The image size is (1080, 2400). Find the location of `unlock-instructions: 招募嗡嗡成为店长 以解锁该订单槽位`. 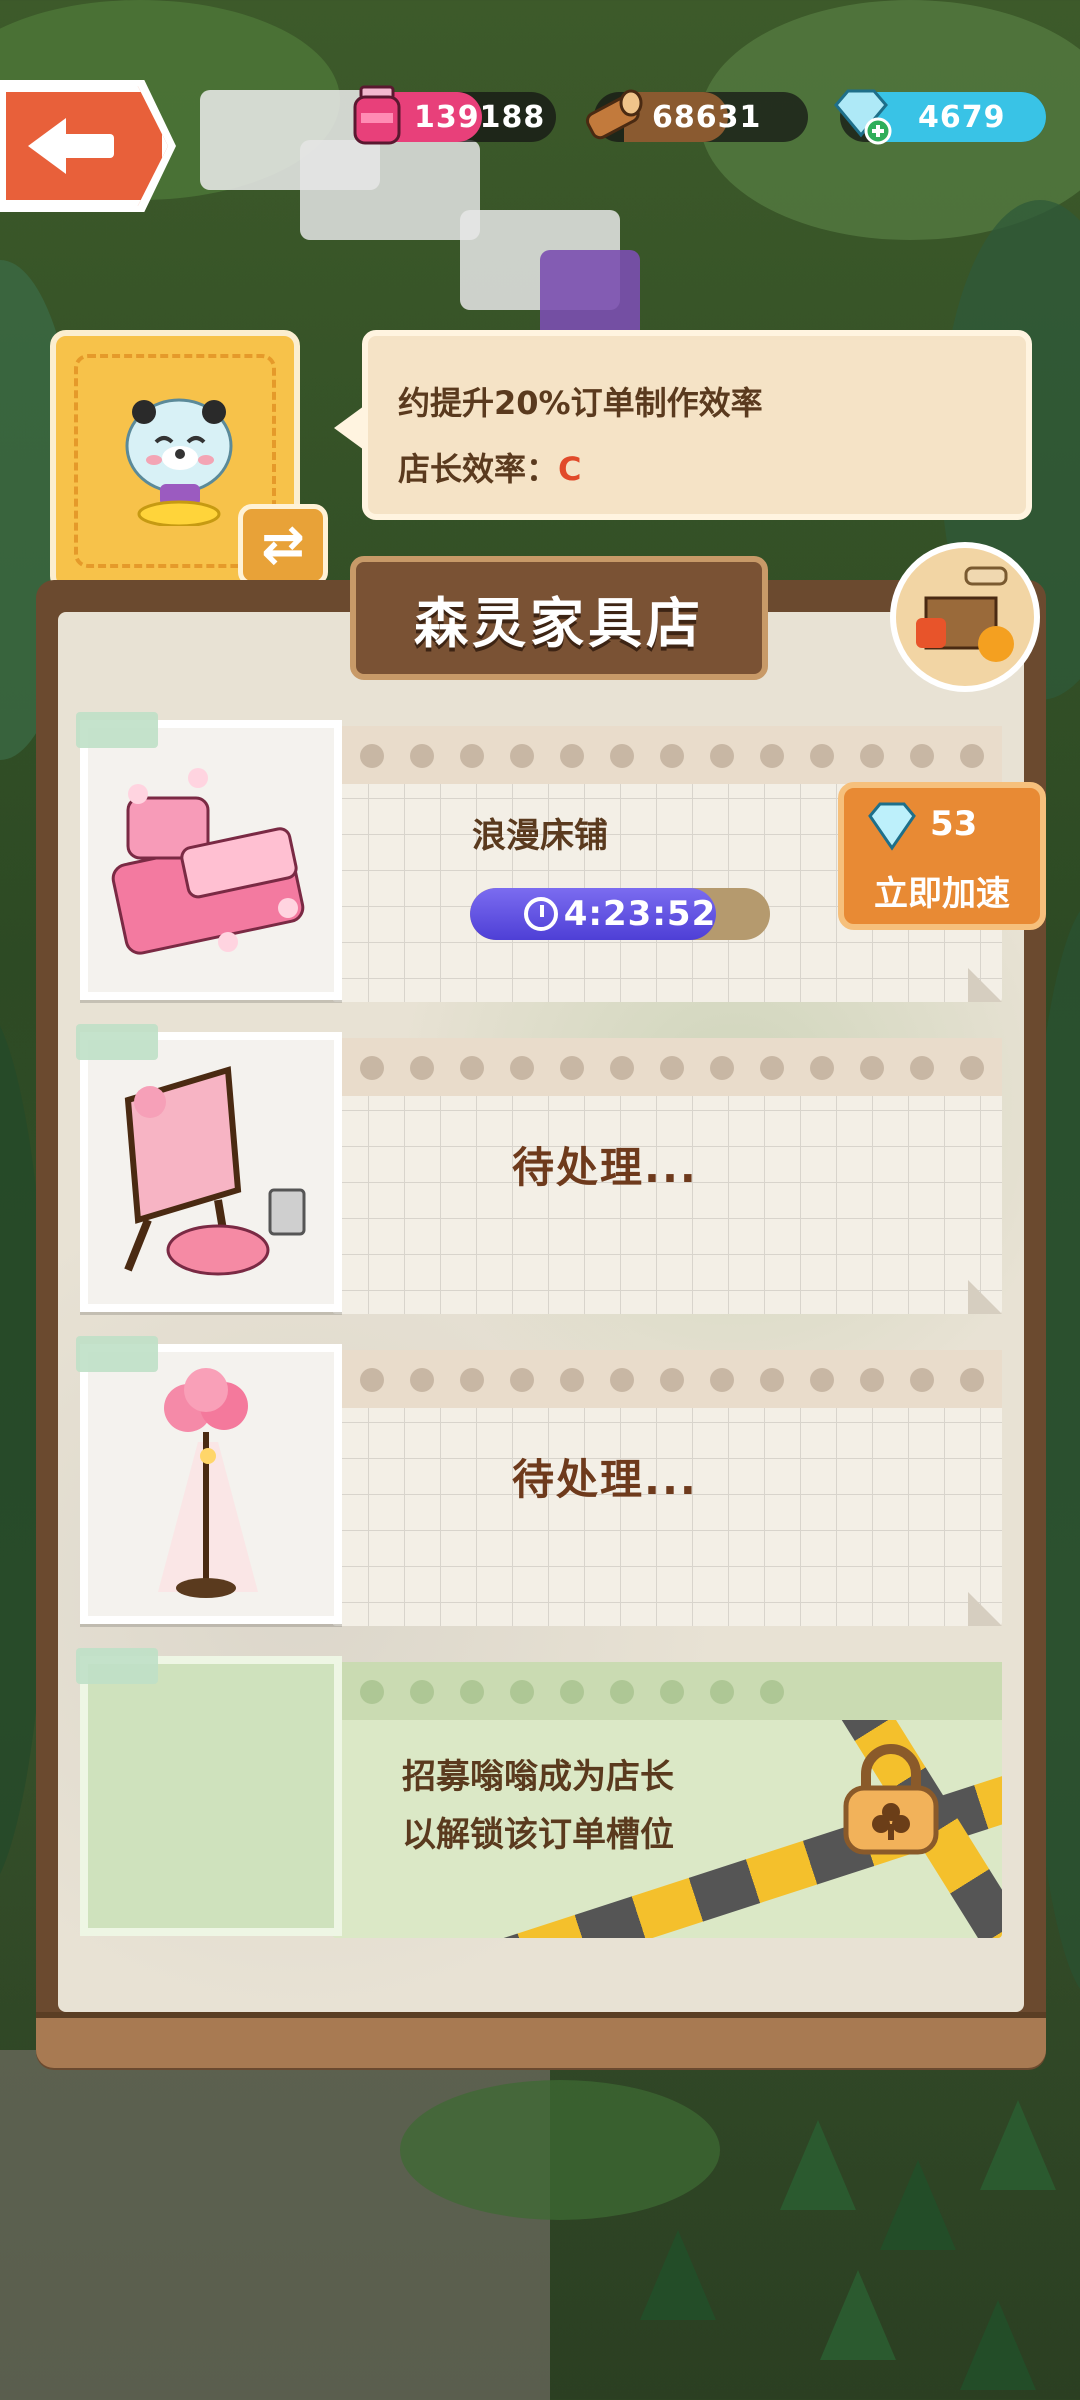

unlock-instructions: 招募嗡嗡成为店长 以解锁该订单槽位 is located at coordinates (538, 1806).